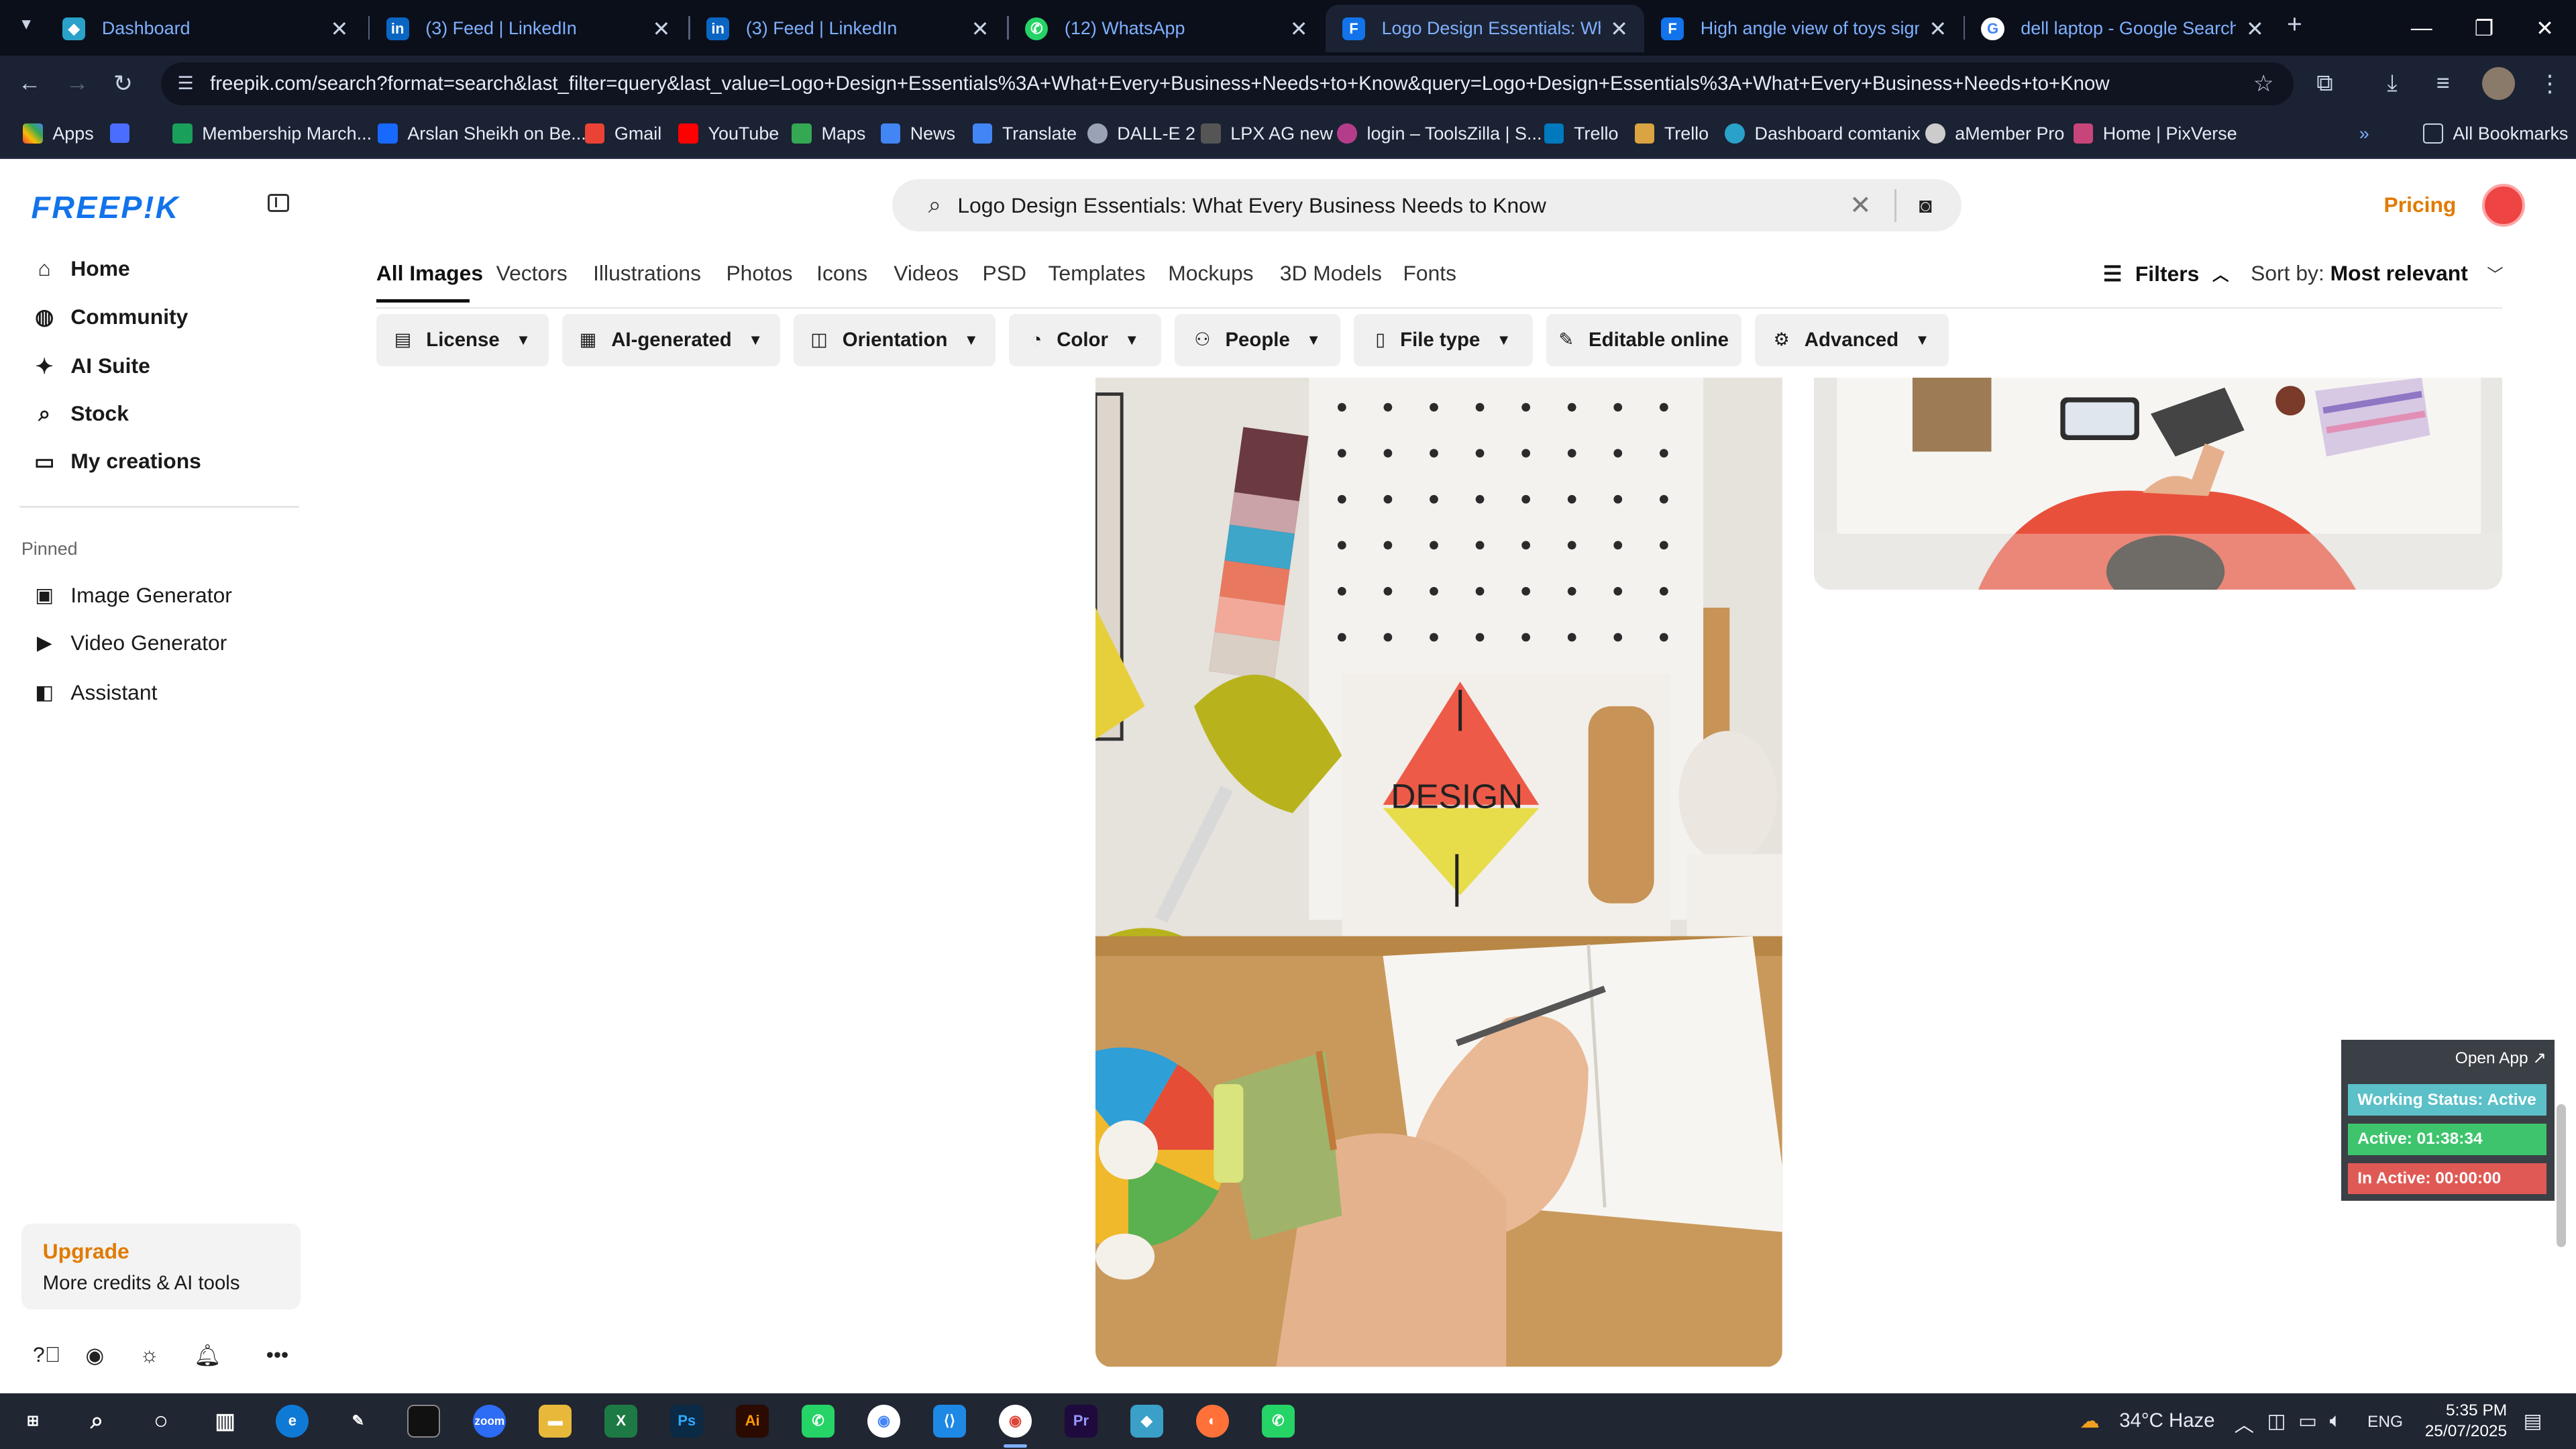  Describe the element at coordinates (1994, 133) in the screenshot. I see `bookmark-amember: aMember Pro` at that location.